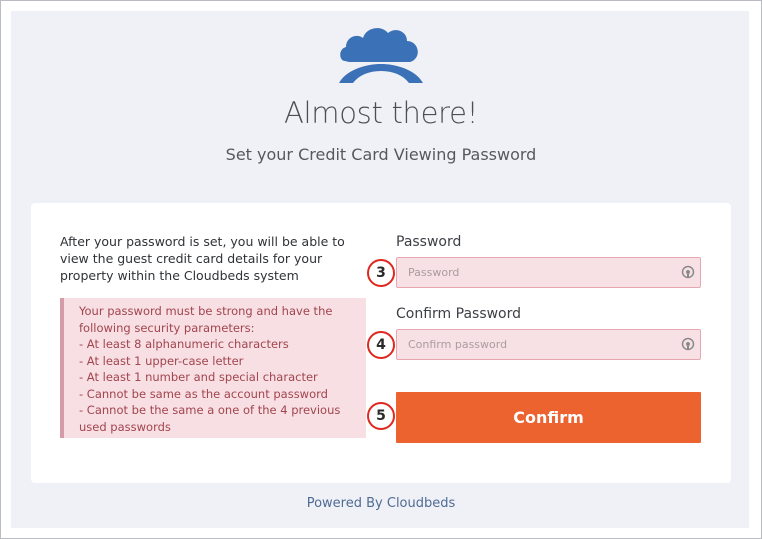  What do you see at coordinates (381, 503) in the screenshot?
I see `powered-by-link: Powered By Cloudbeds` at bounding box center [381, 503].